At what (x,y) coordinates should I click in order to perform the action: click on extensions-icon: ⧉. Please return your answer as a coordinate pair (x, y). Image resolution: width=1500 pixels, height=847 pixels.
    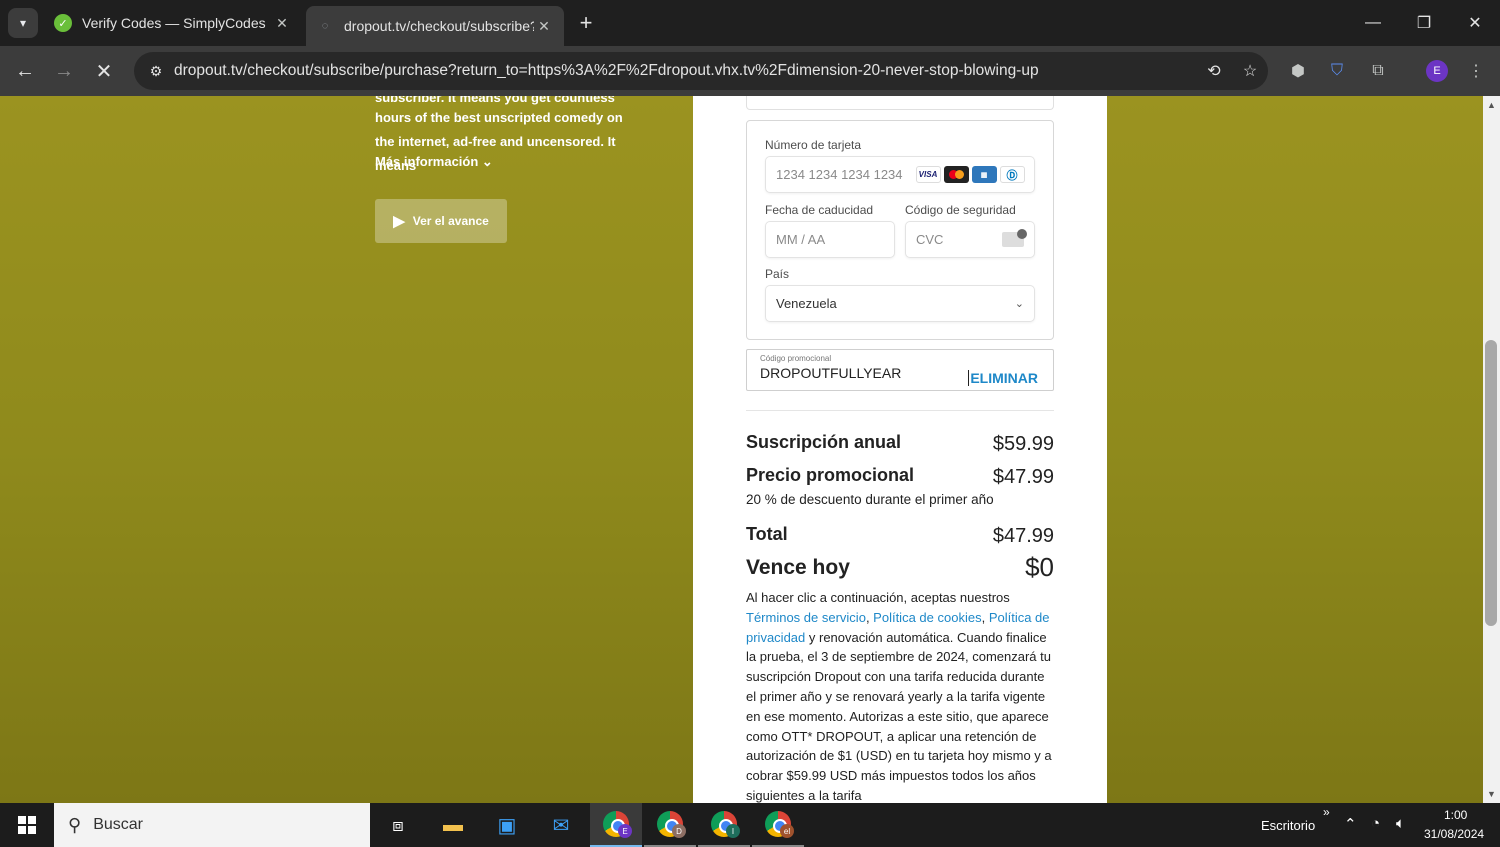
    Looking at the image, I should click on (1378, 71).